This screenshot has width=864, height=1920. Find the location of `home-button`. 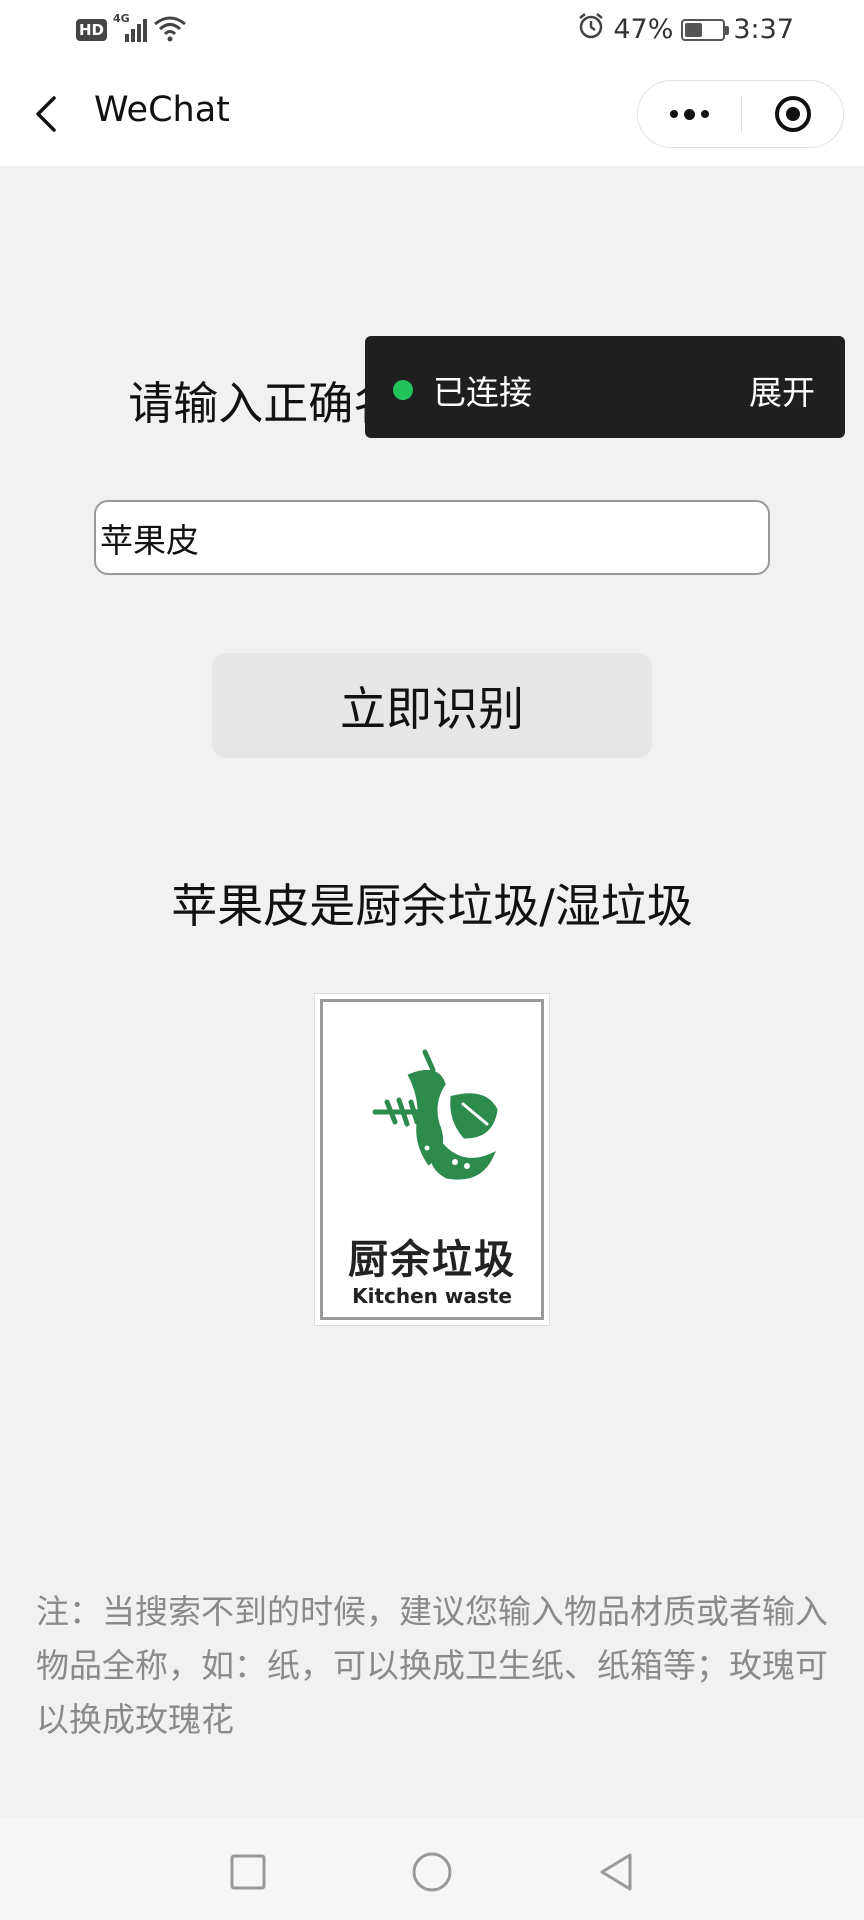

home-button is located at coordinates (432, 1872).